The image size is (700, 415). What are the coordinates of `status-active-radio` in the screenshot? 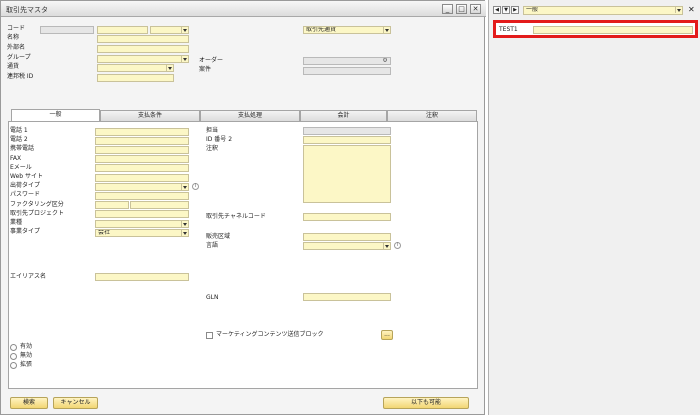 It's located at (13, 347).